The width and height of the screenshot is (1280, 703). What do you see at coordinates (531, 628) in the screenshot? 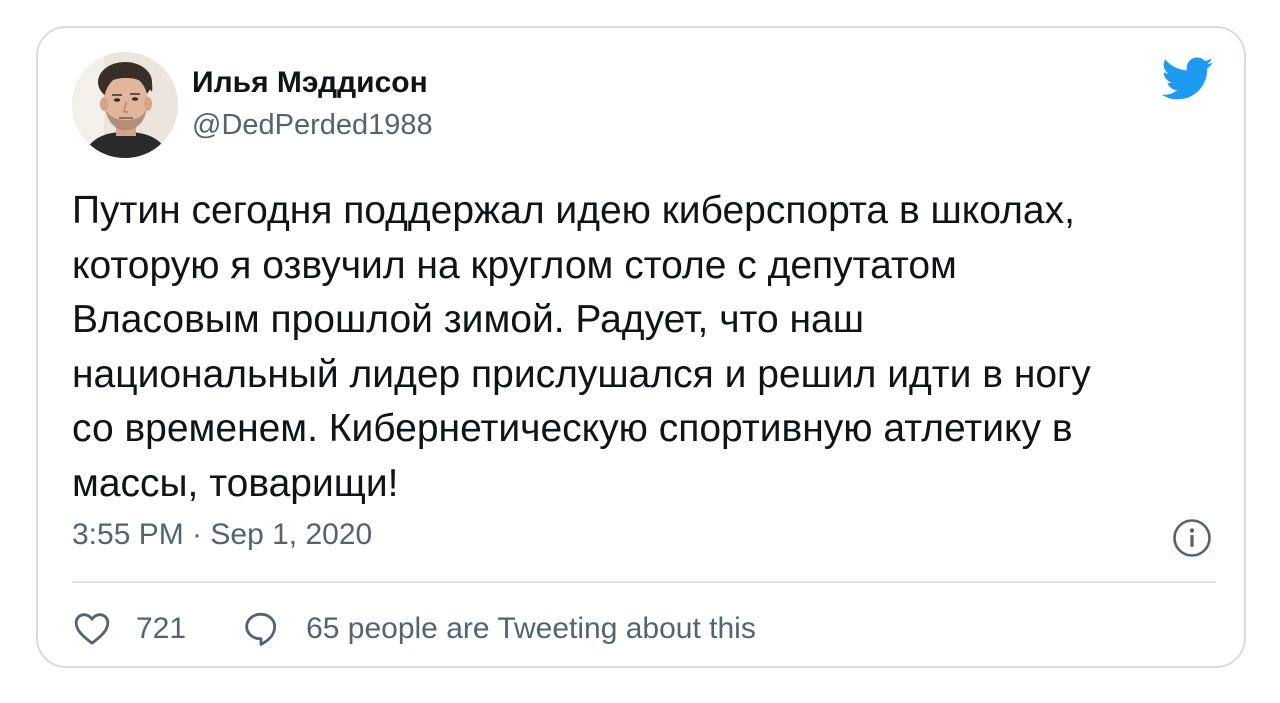
I see `conversation-count: 65 people are Tweeting about this` at bounding box center [531, 628].